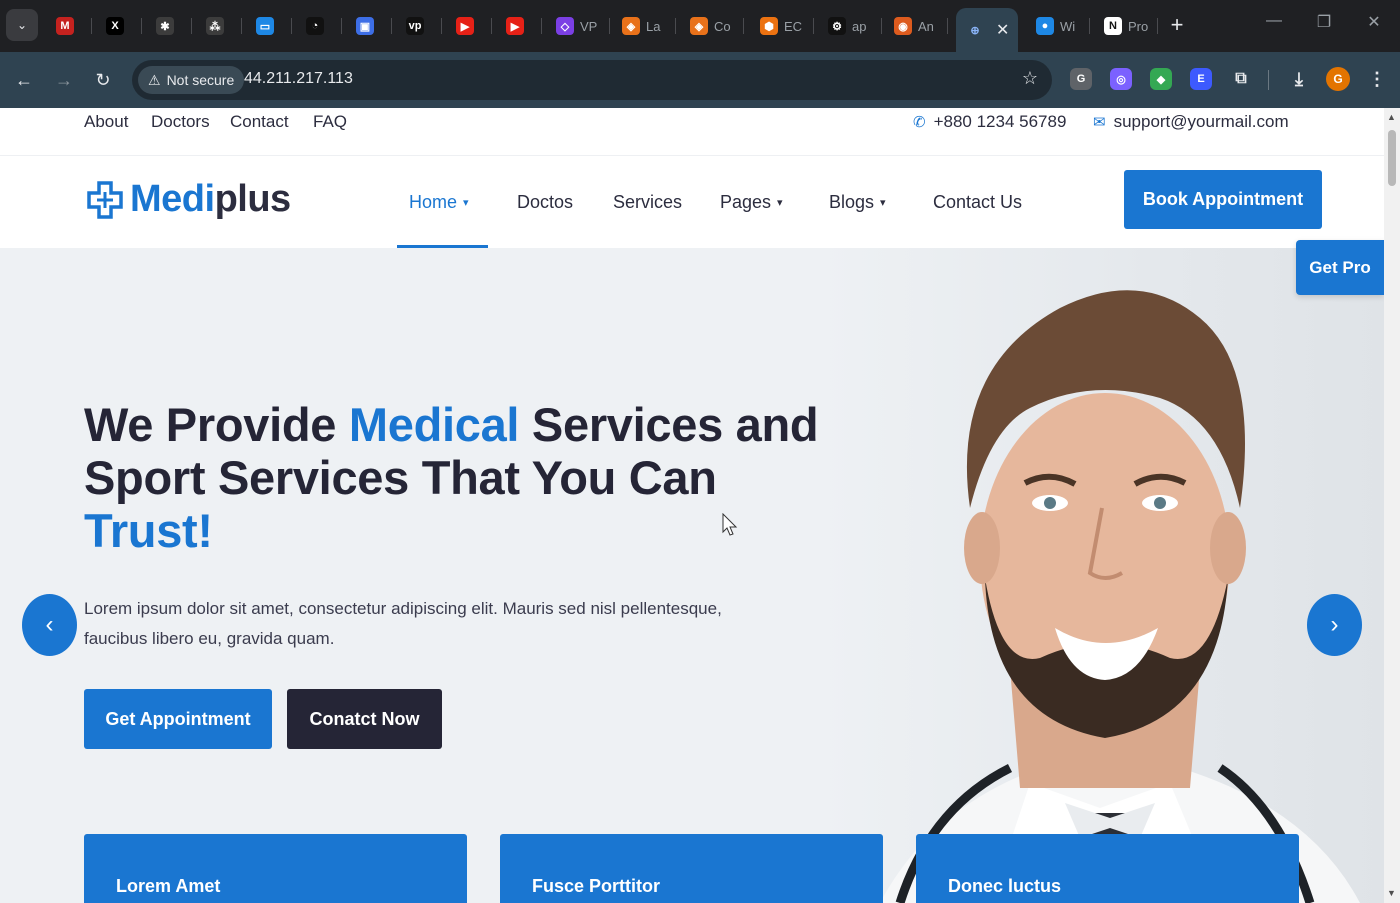  What do you see at coordinates (926, 26) in the screenshot?
I see `tab-title: An` at bounding box center [926, 26].